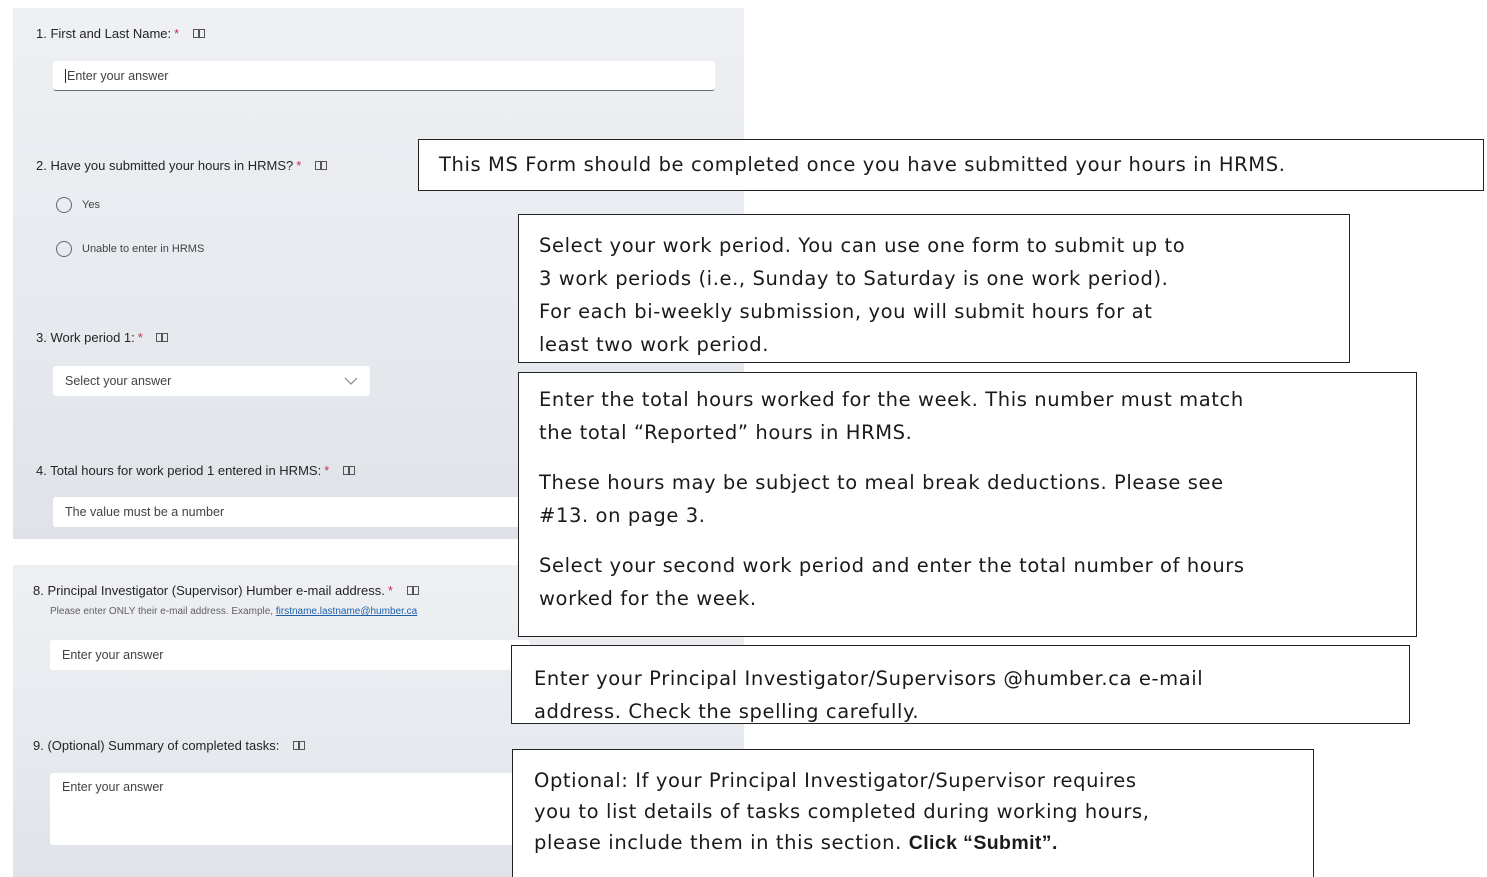 This screenshot has width=1487, height=877. Describe the element at coordinates (65, 75) in the screenshot. I see `text-caret` at that location.